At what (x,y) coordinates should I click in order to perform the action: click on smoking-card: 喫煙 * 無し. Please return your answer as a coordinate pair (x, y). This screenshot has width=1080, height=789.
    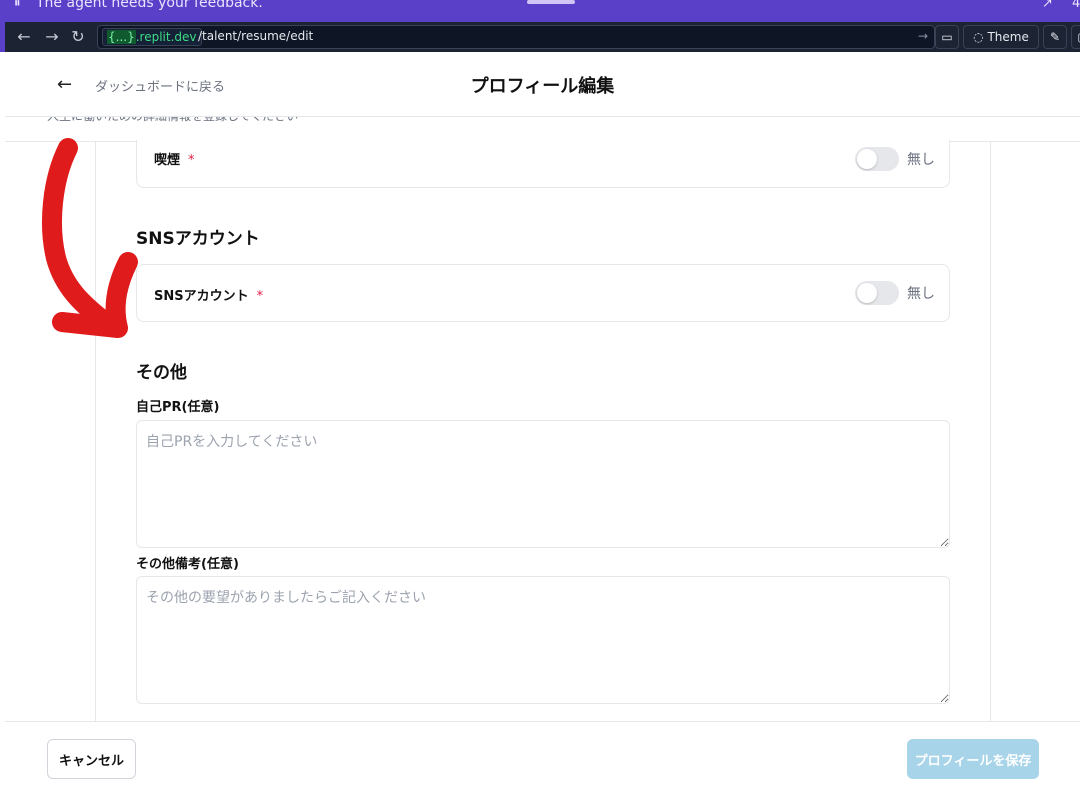
    Looking at the image, I should click on (543, 164).